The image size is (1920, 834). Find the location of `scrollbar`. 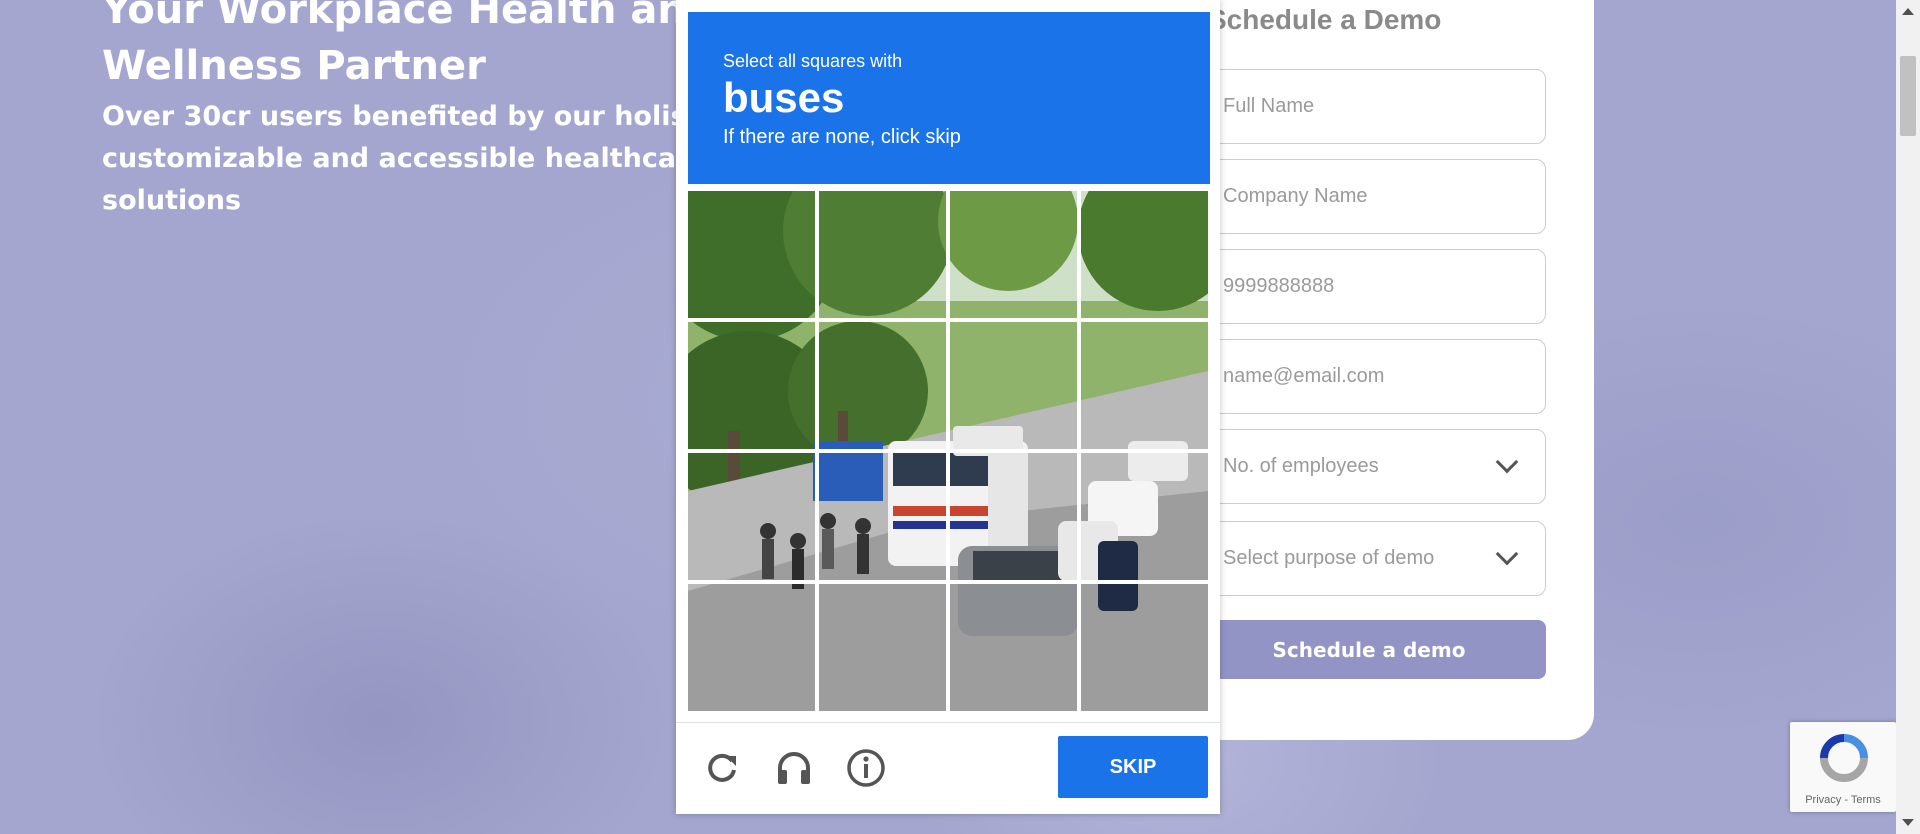

scrollbar is located at coordinates (1908, 417).